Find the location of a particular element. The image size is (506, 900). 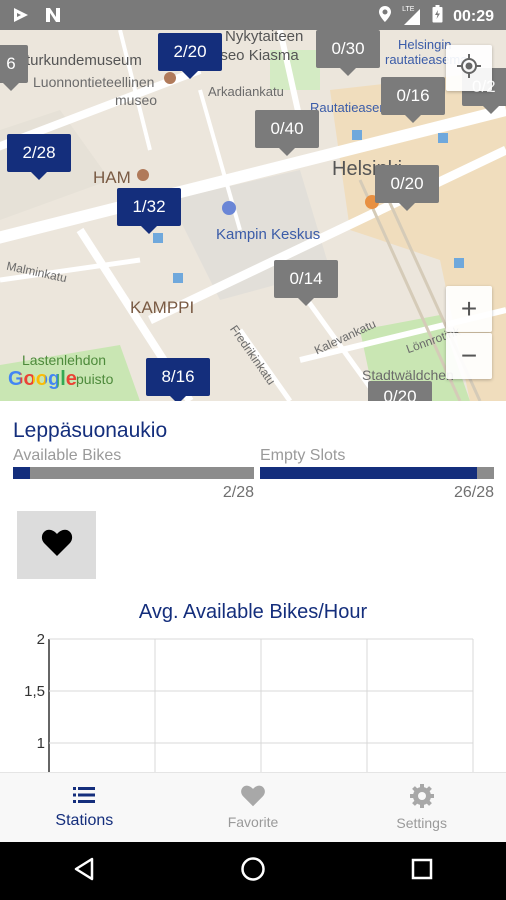

map-label-kamppi: KAMPPI is located at coordinates (162, 307).